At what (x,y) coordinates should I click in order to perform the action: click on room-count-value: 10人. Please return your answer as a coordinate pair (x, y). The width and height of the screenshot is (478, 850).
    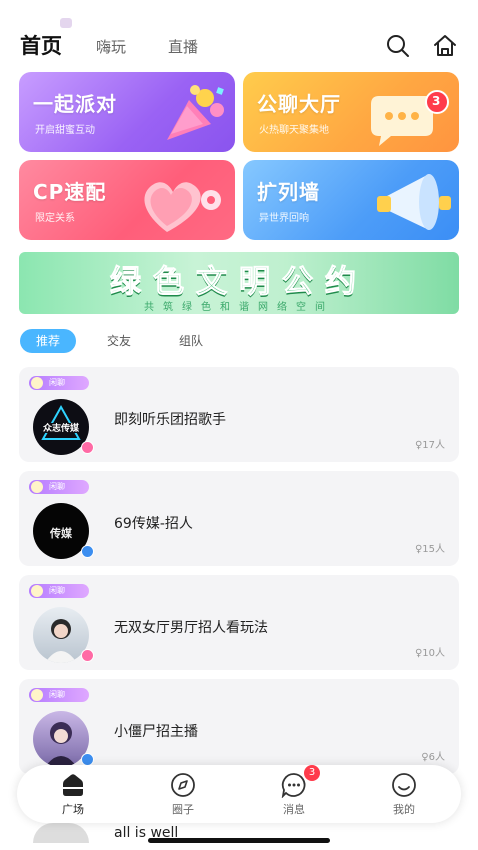
    Looking at the image, I should click on (433, 653).